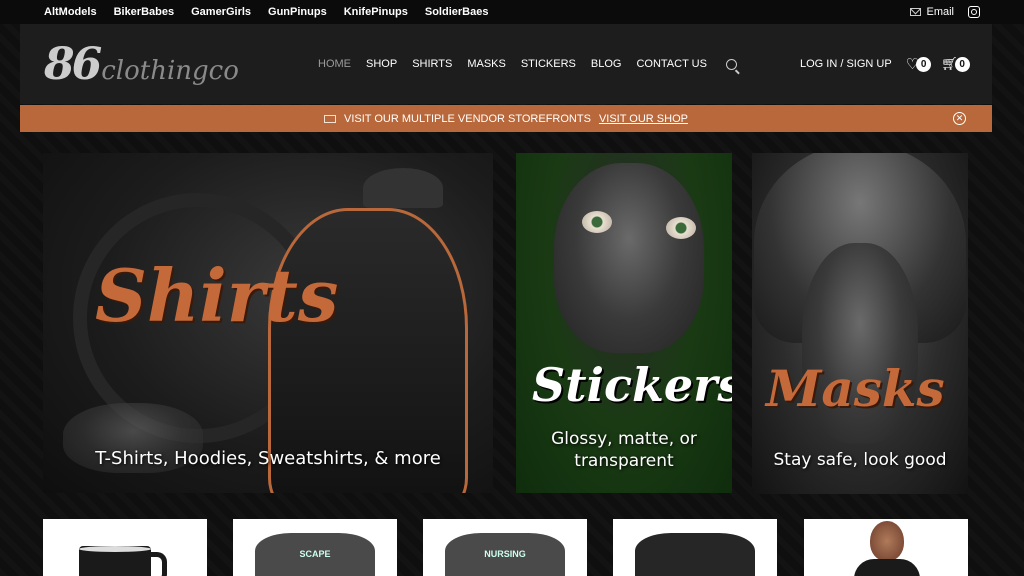 The height and width of the screenshot is (576, 1024). I want to click on hat-graphic, so click(403, 188).